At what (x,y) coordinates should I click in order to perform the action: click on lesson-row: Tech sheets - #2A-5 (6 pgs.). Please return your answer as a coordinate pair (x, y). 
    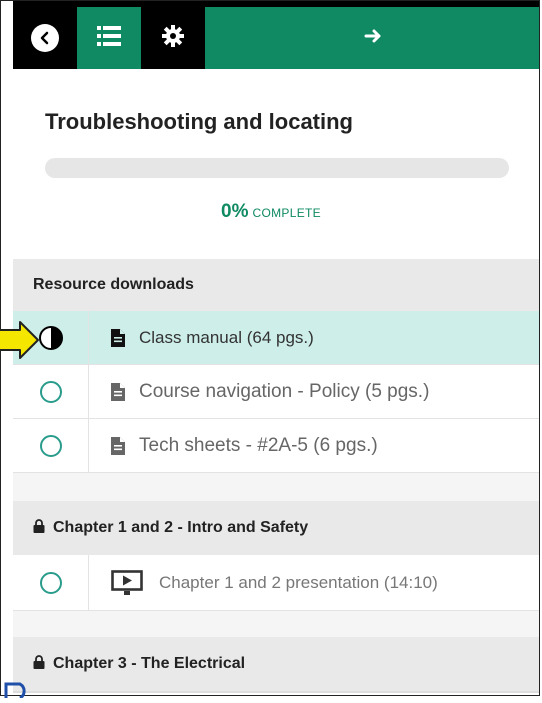
    Looking at the image, I should click on (276, 446).